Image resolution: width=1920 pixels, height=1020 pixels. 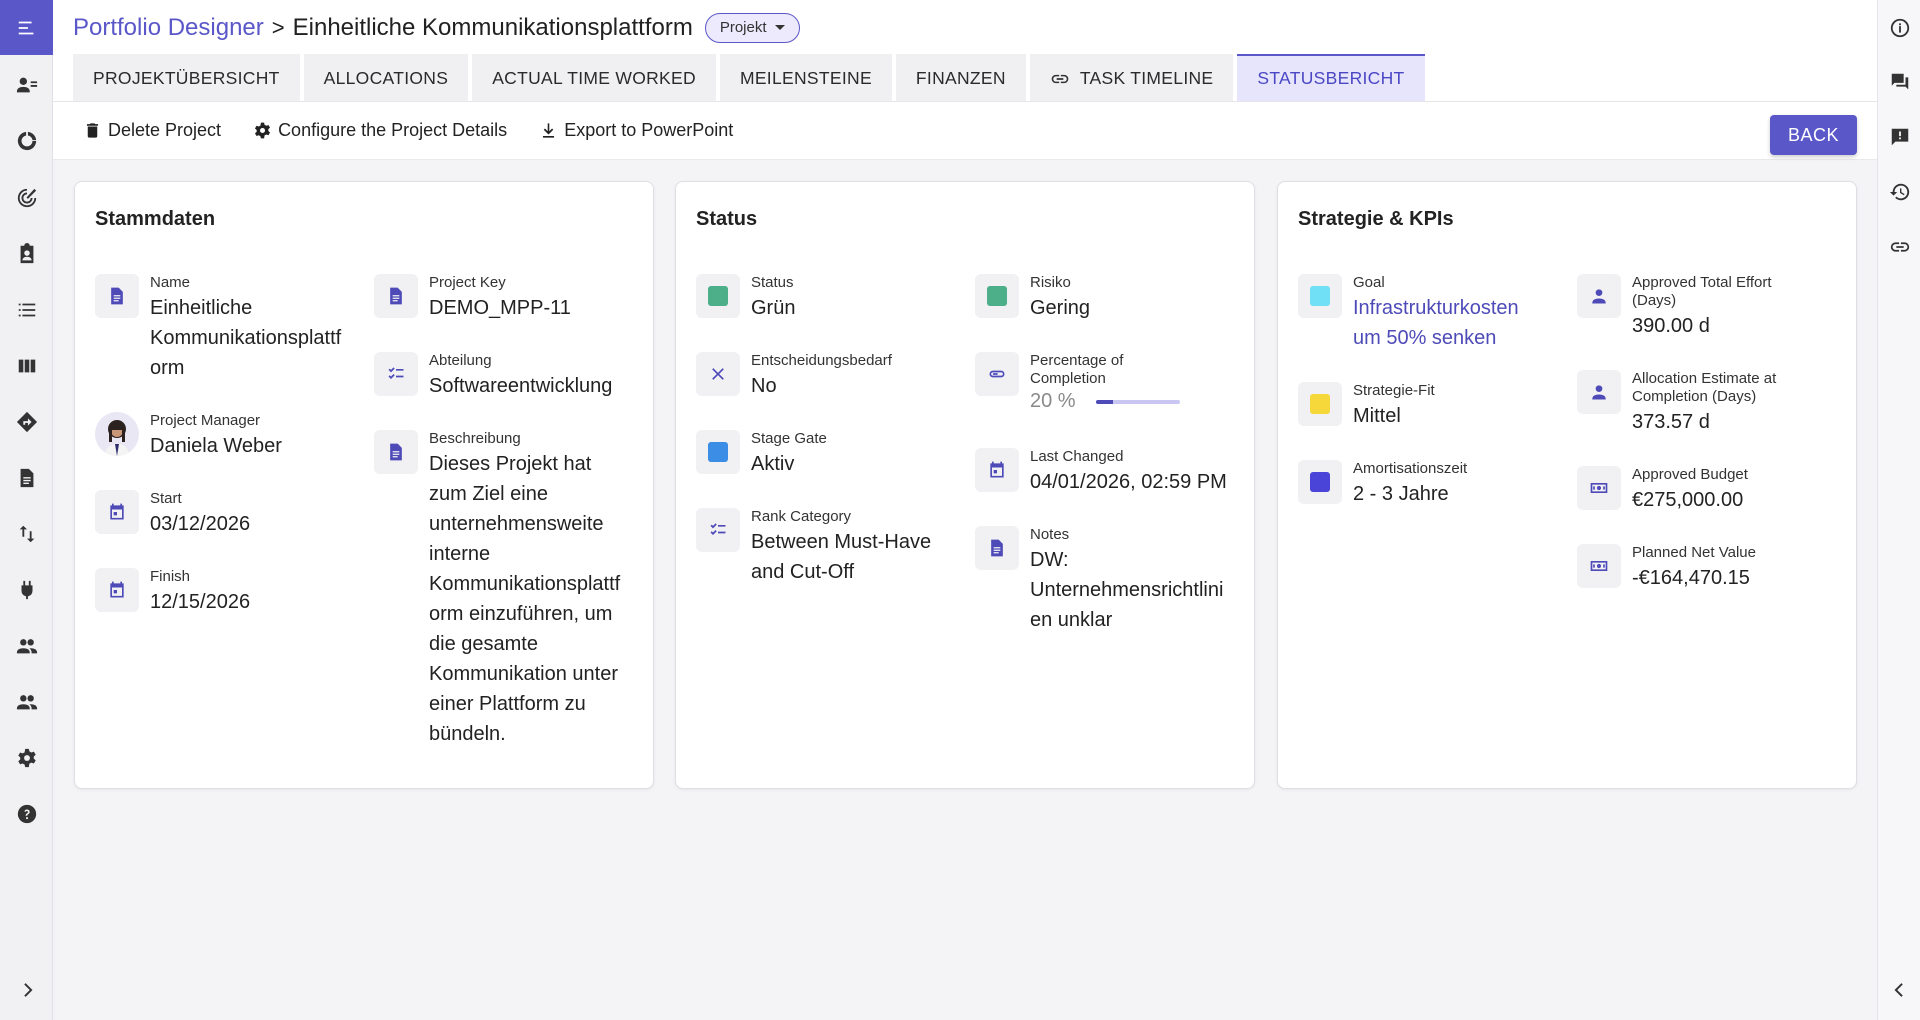 What do you see at coordinates (170, 576) in the screenshot?
I see `field-label: Finish` at bounding box center [170, 576].